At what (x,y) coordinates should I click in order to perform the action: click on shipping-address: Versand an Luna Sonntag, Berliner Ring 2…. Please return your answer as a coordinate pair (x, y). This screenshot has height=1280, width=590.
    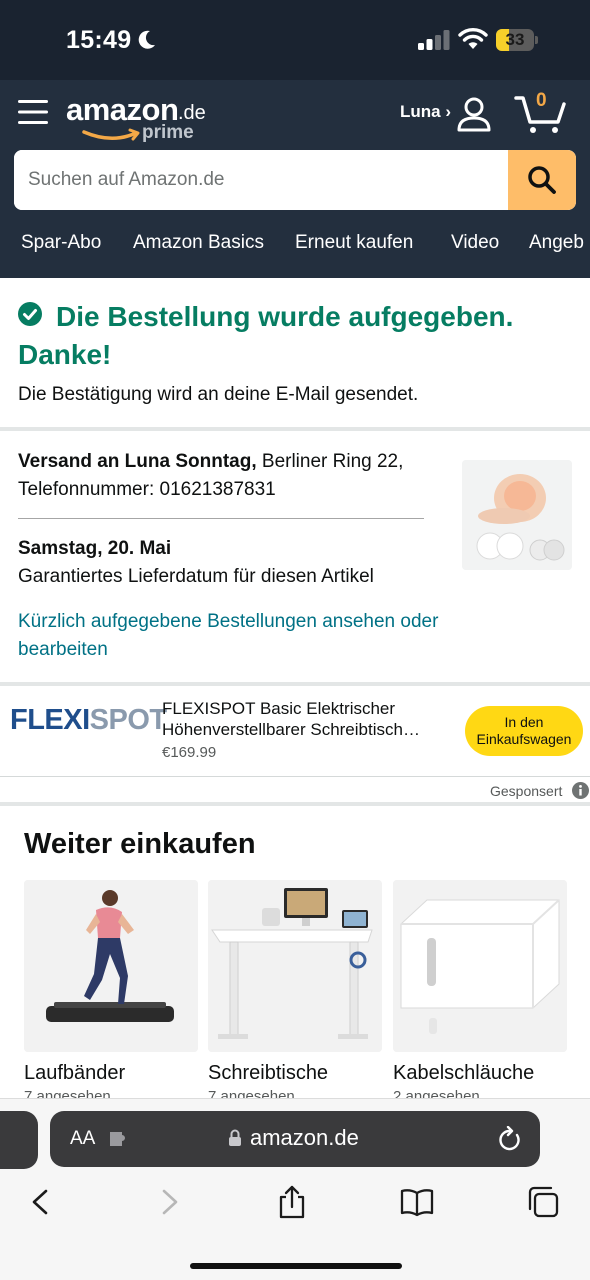
    Looking at the image, I should click on (218, 476).